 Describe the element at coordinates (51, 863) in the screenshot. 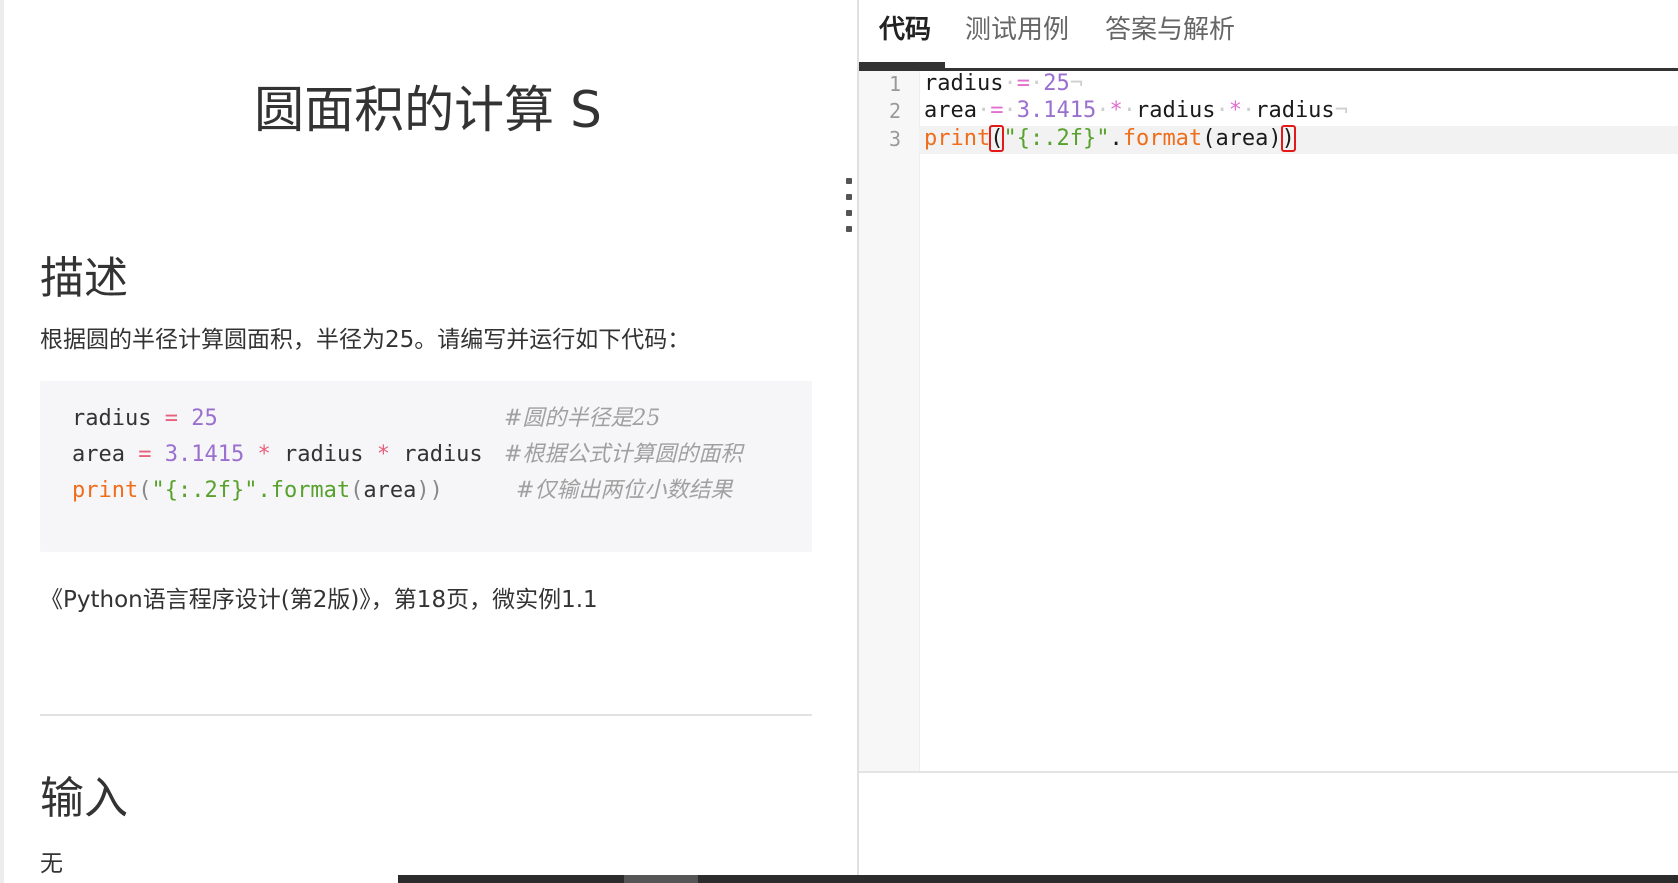

I see `input-text: 无` at that location.